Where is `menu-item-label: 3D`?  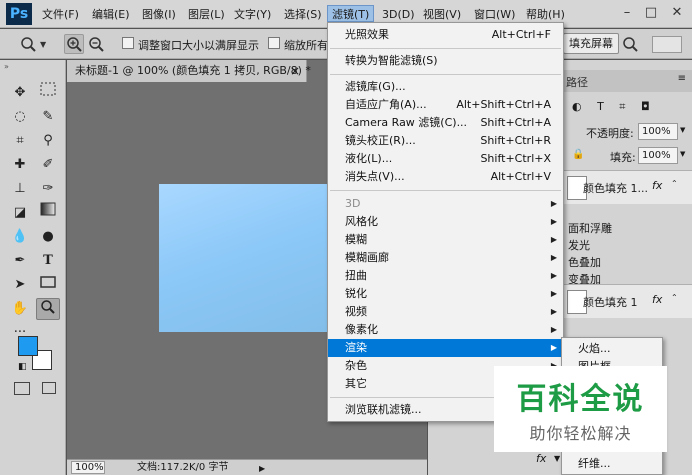 menu-item-label: 3D is located at coordinates (353, 203).